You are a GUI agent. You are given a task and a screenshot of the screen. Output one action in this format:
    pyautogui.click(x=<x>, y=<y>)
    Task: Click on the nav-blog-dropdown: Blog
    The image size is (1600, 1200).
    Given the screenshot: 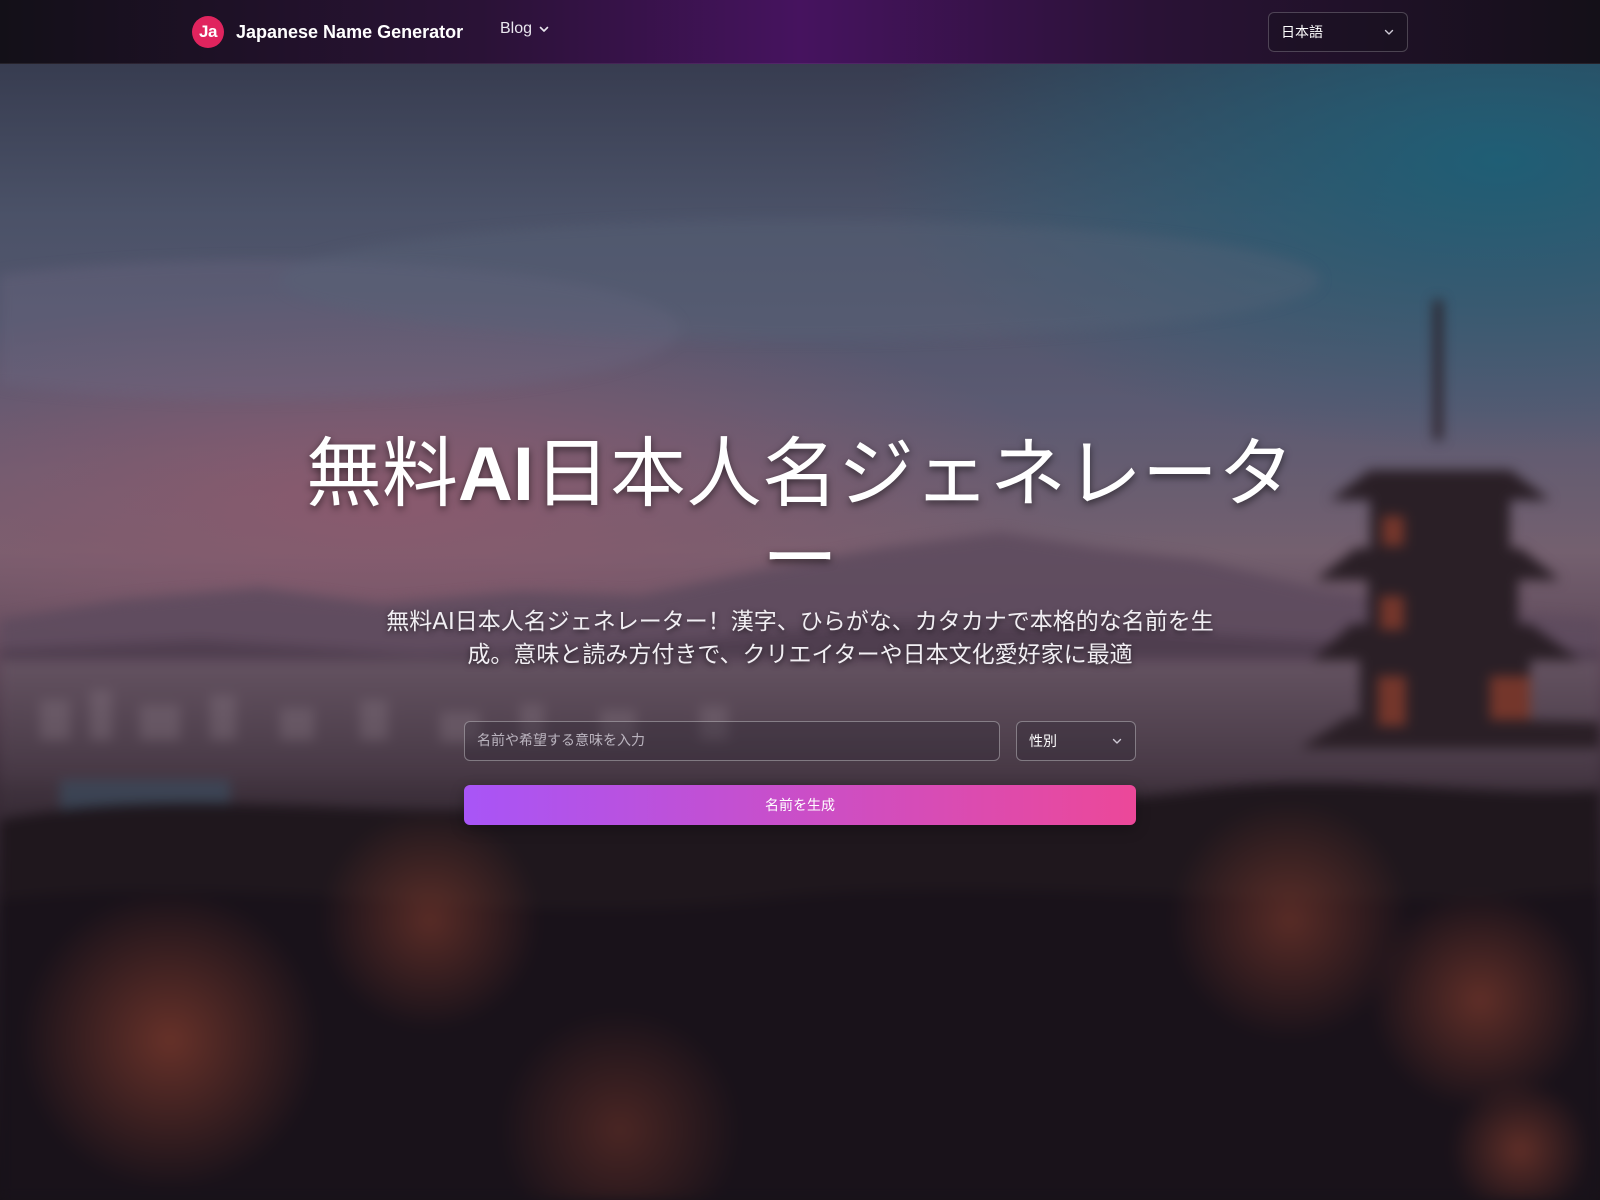 What is the action you would take?
    pyautogui.click(x=525, y=29)
    